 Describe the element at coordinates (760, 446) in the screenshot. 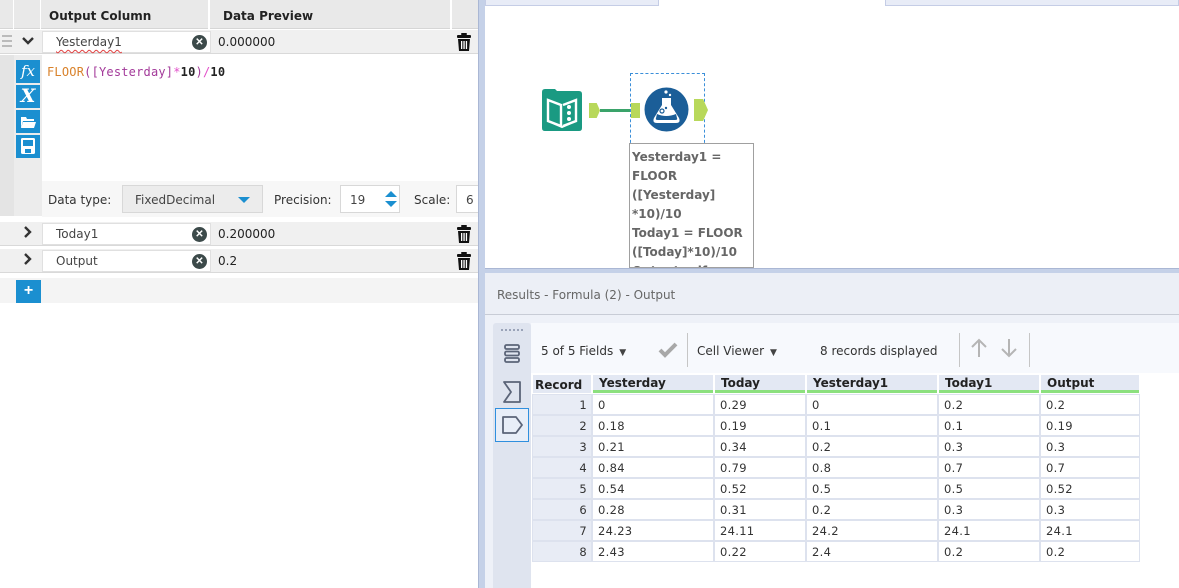

I see `cell-today: 0.34` at that location.